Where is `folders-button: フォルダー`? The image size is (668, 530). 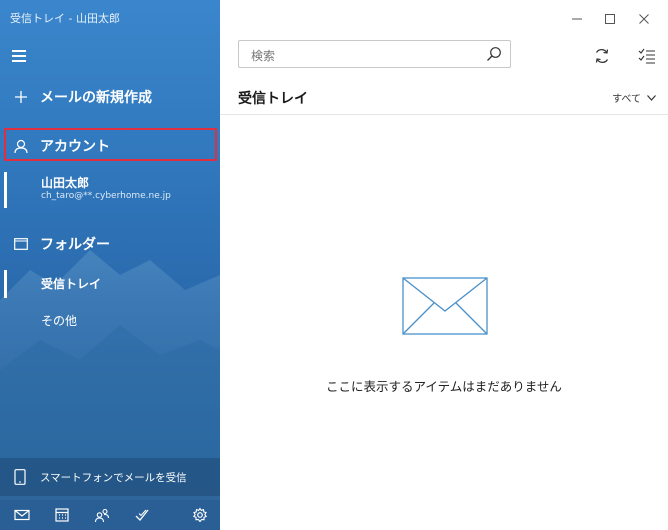 folders-button: フォルダー is located at coordinates (110, 244).